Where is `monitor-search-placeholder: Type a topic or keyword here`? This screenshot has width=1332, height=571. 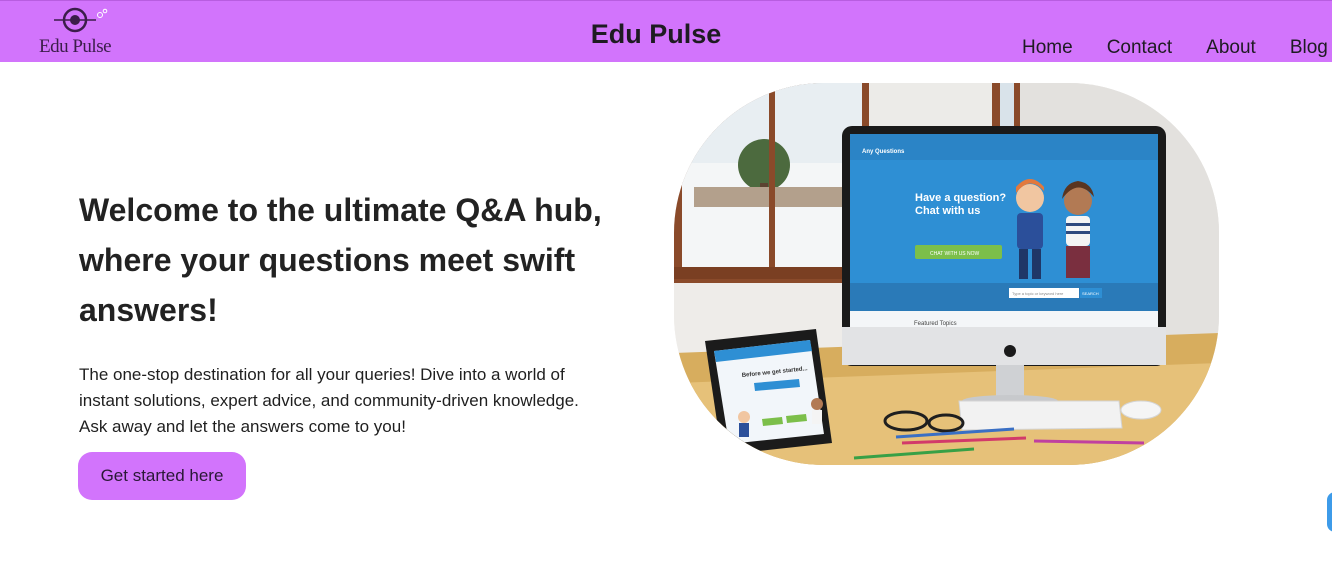
monitor-search-placeholder: Type a topic or keyword here is located at coordinates (1038, 293).